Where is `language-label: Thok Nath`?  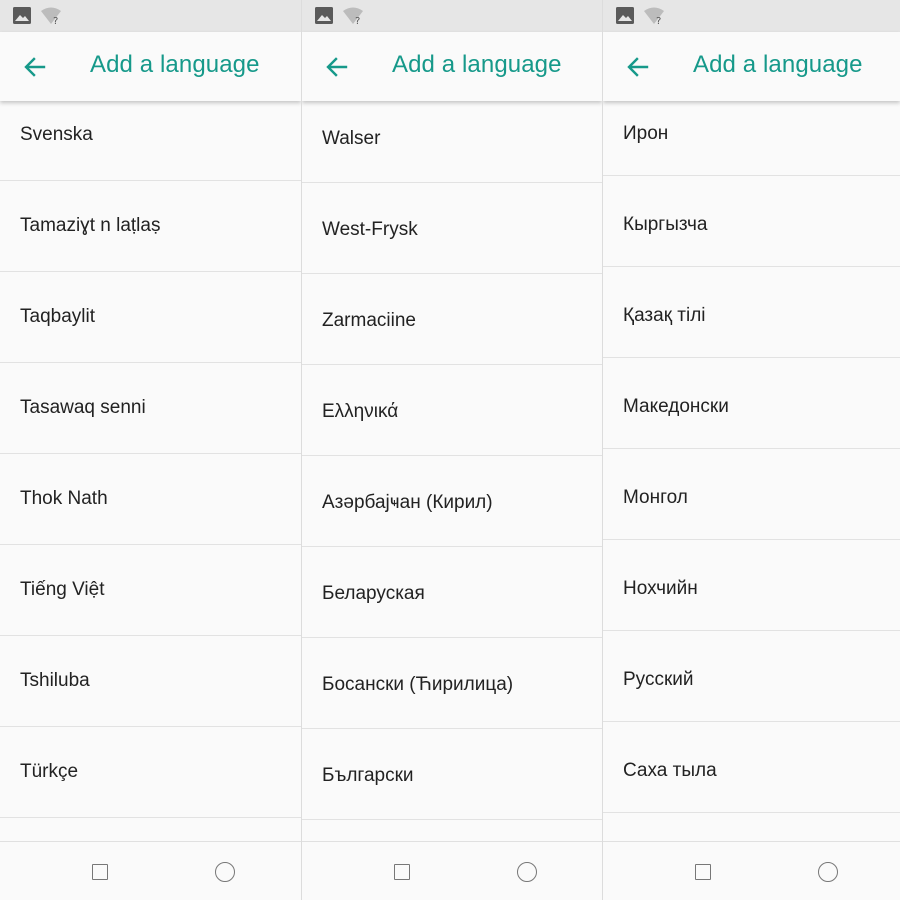 language-label: Thok Nath is located at coordinates (64, 498).